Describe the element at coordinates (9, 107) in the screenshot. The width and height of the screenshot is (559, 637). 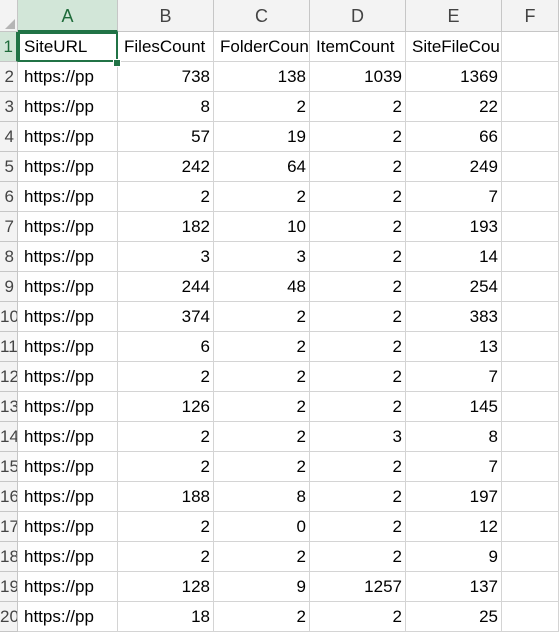
I see `row-header-3: 3` at that location.